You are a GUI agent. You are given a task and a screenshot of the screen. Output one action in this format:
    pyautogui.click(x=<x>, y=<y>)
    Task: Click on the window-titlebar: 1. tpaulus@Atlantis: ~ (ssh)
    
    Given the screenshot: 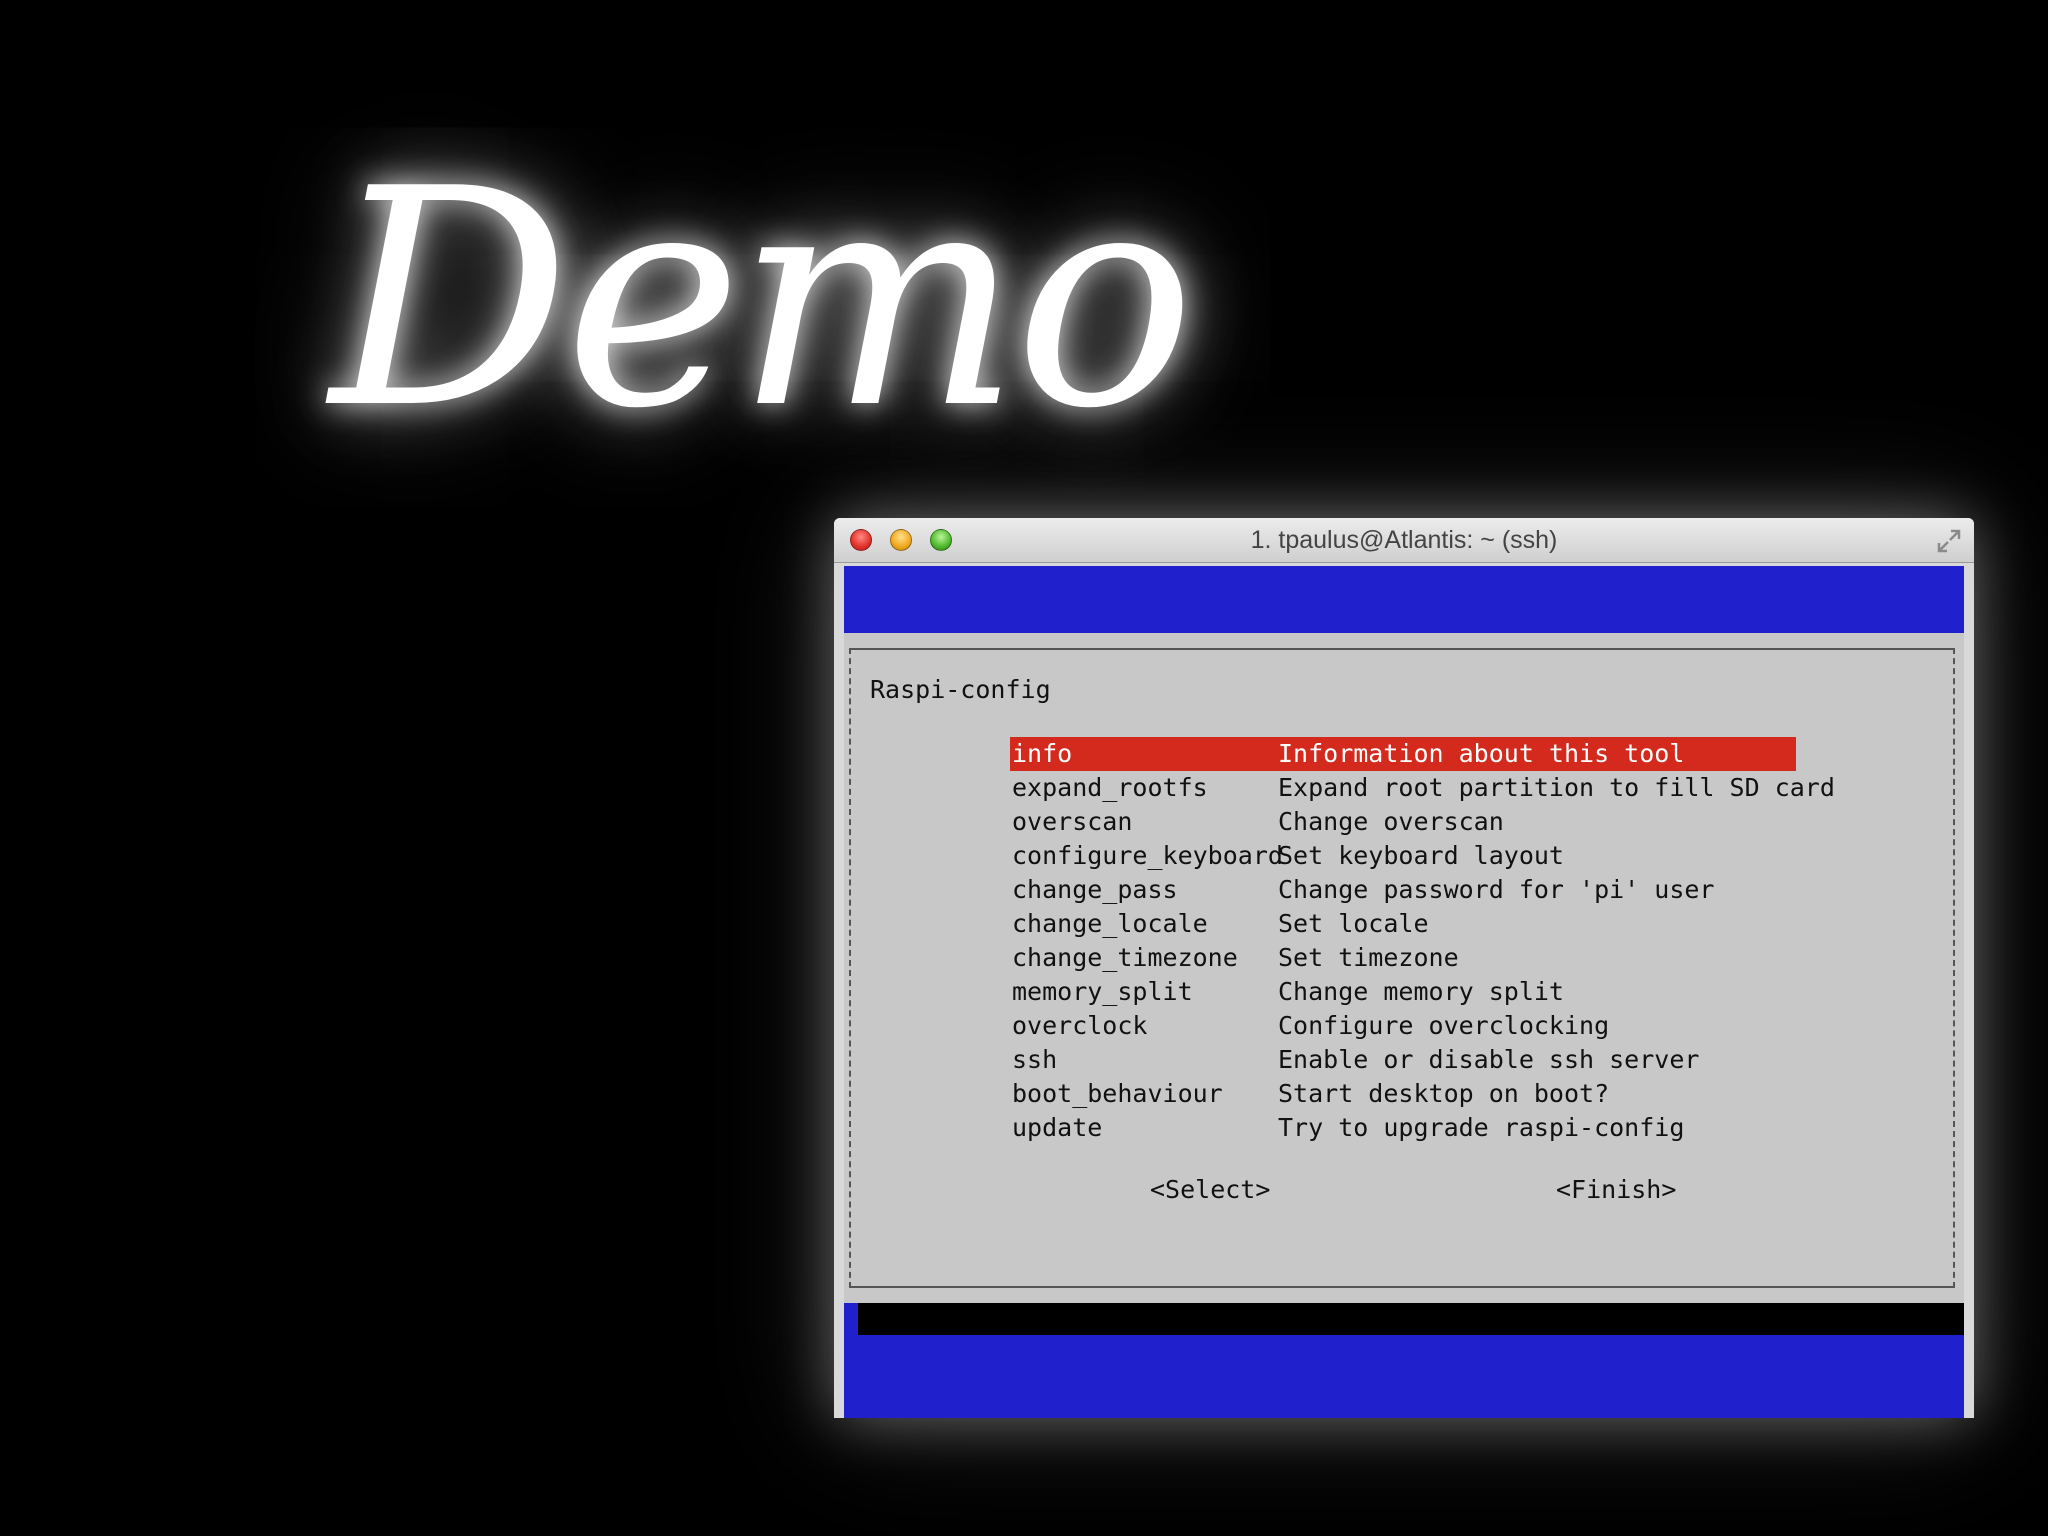 What is the action you would take?
    pyautogui.click(x=1404, y=540)
    